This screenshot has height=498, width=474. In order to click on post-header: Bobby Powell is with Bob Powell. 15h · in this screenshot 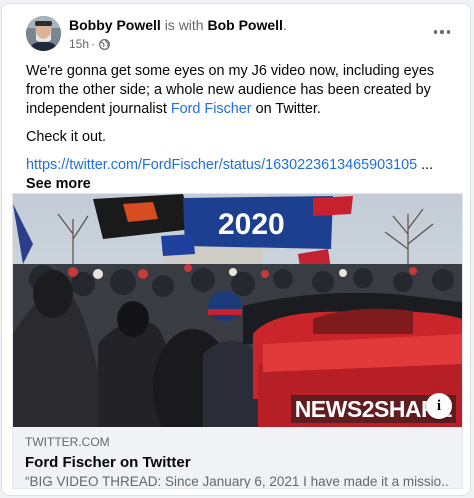, I will do `click(241, 36)`.